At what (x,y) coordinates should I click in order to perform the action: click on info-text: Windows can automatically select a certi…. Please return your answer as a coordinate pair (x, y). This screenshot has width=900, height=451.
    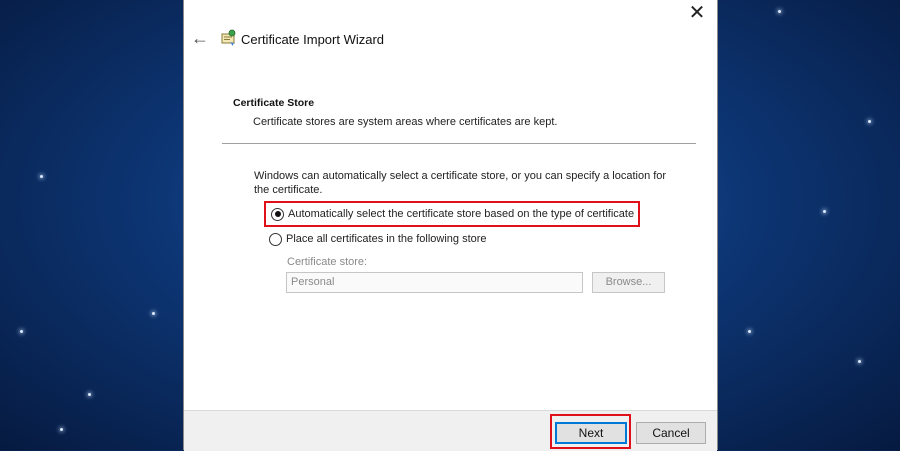
    Looking at the image, I should click on (460, 183).